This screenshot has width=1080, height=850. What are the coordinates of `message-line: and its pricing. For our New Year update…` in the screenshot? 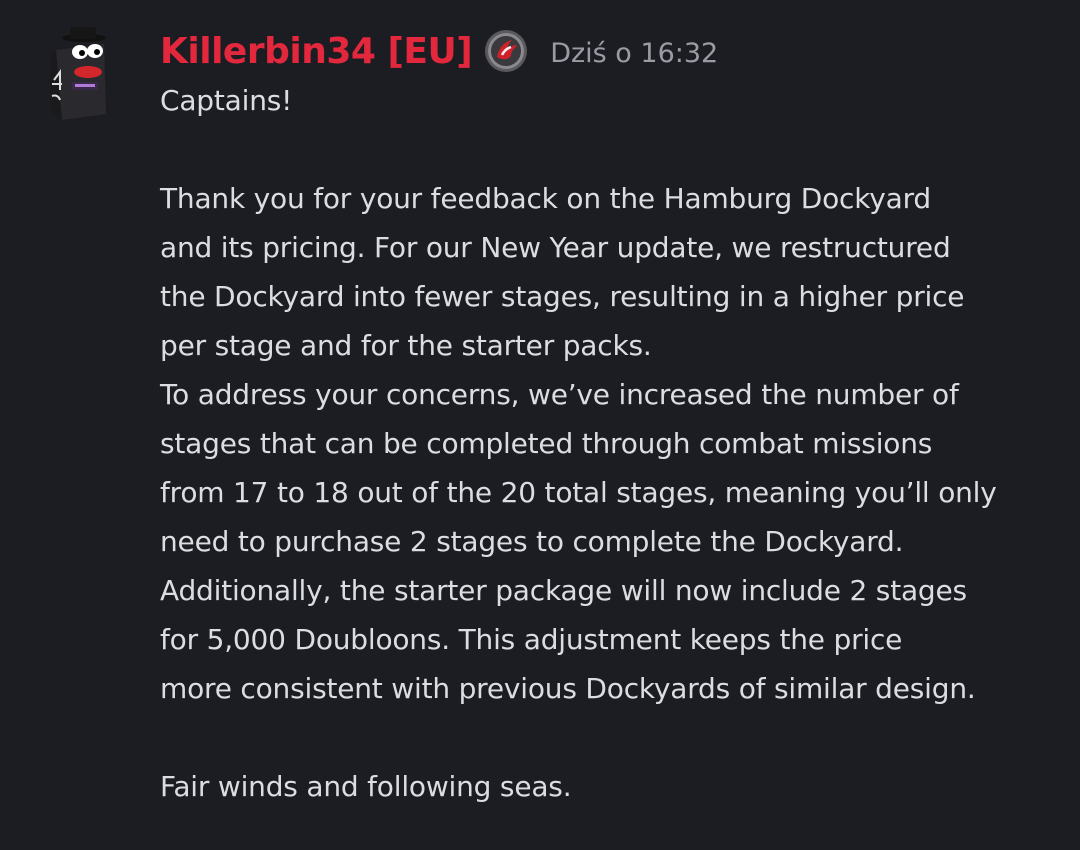 It's located at (555, 247).